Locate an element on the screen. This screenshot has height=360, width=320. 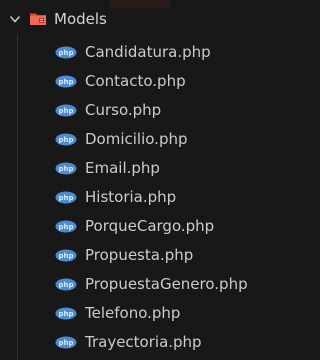
file-label: Contacto.php is located at coordinates (135, 81).